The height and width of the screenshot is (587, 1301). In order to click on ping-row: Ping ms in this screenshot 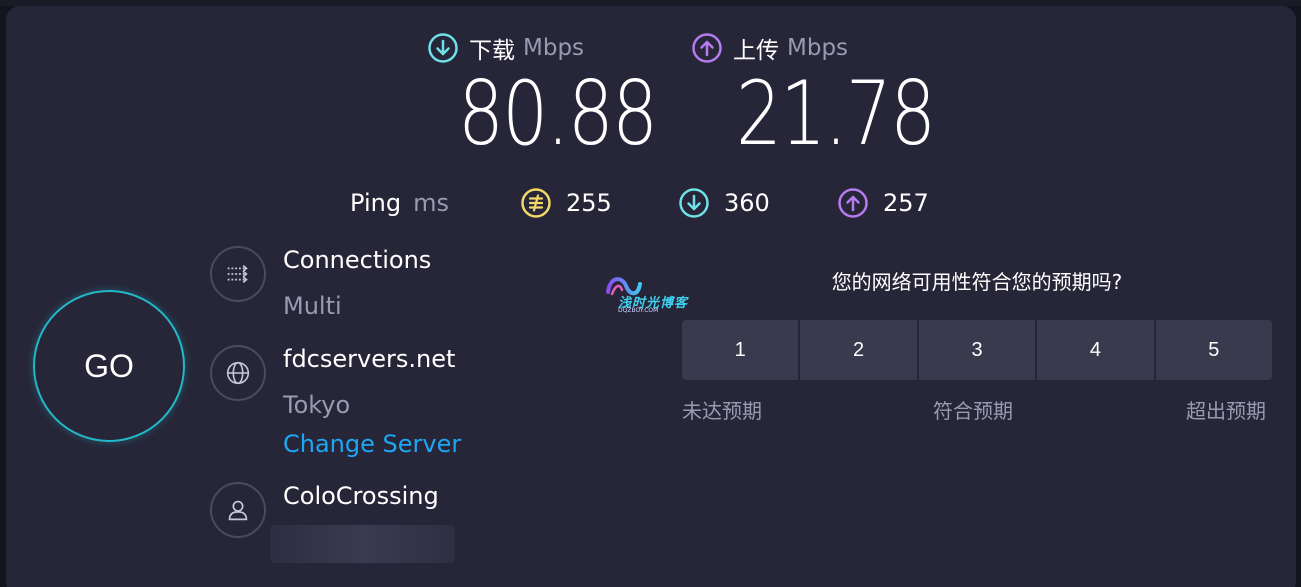, I will do `click(399, 203)`.